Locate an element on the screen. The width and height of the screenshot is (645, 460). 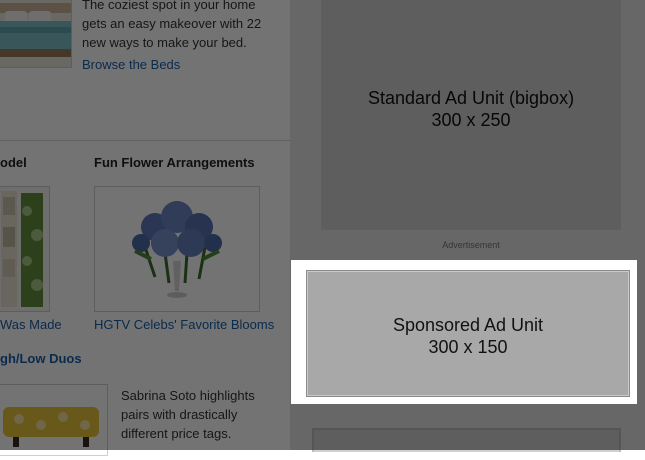
sponsored-ad-title: Sponsored Ad Unit is located at coordinates (468, 325).